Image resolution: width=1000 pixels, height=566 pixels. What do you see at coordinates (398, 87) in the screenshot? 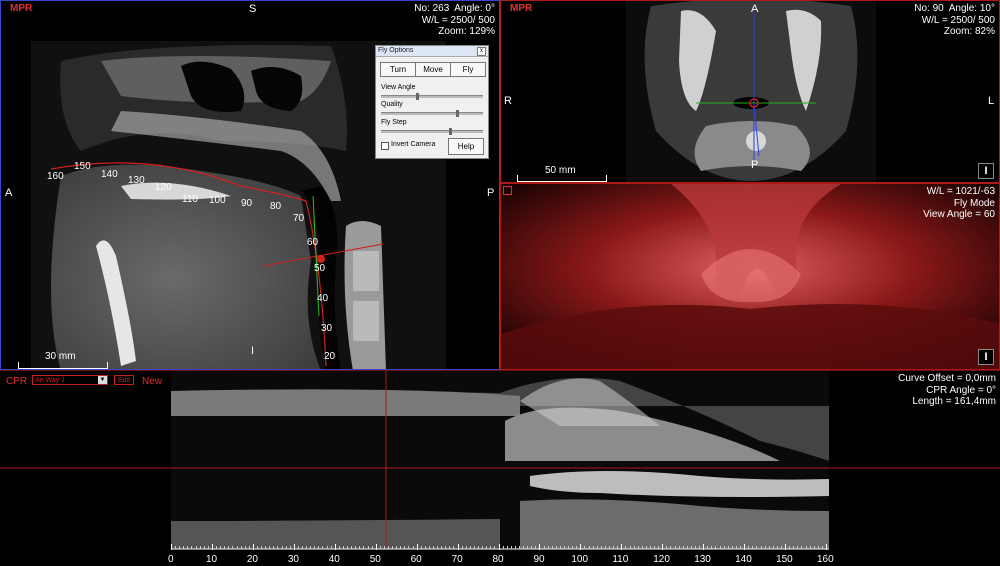
I see `view-angle-label: View Angle` at bounding box center [398, 87].